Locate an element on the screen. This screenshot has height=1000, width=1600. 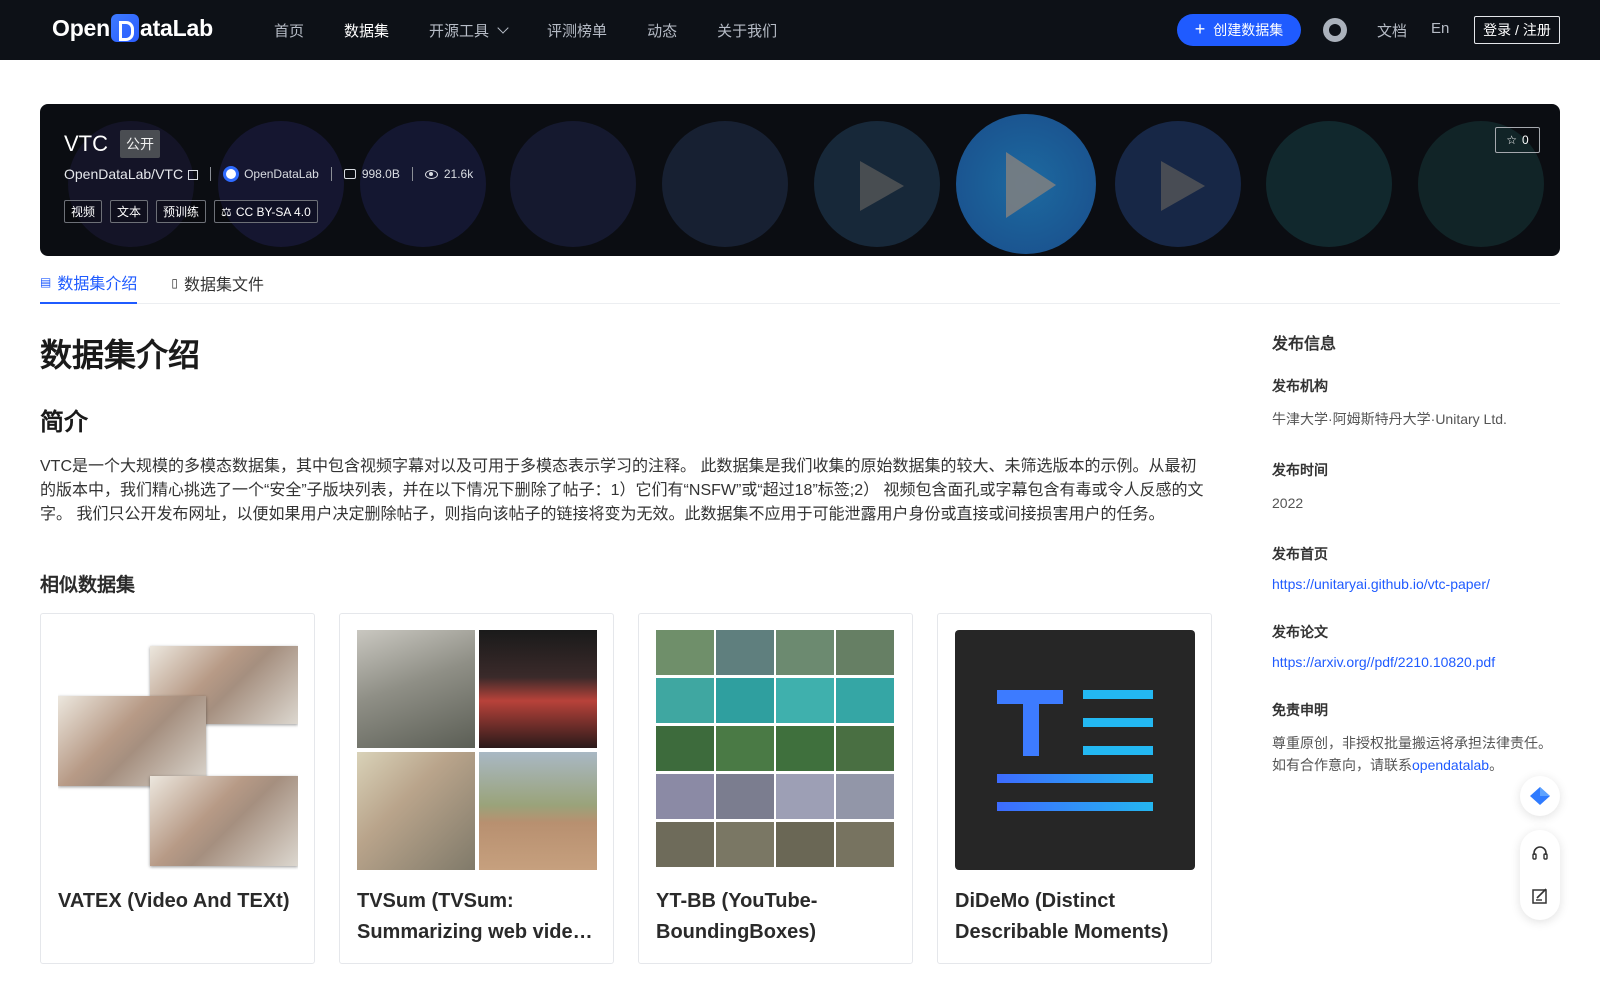
view-count: 21.6k is located at coordinates (458, 174).